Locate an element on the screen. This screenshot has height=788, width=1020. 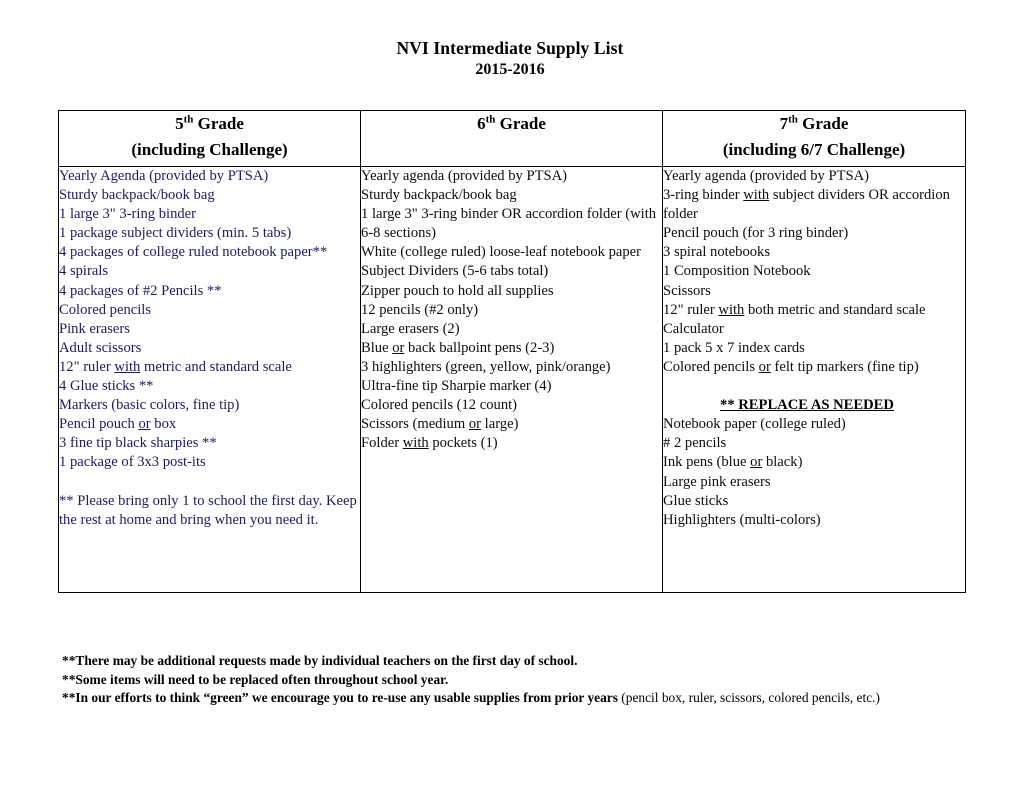
supply-list-item: Highlighters (multi-colors) is located at coordinates (742, 519).